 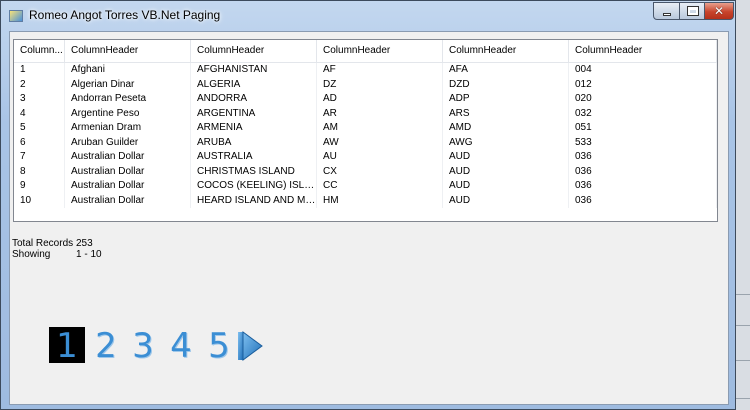 I want to click on table-cell: CHRISTMAS ISLAND, so click(x=254, y=171).